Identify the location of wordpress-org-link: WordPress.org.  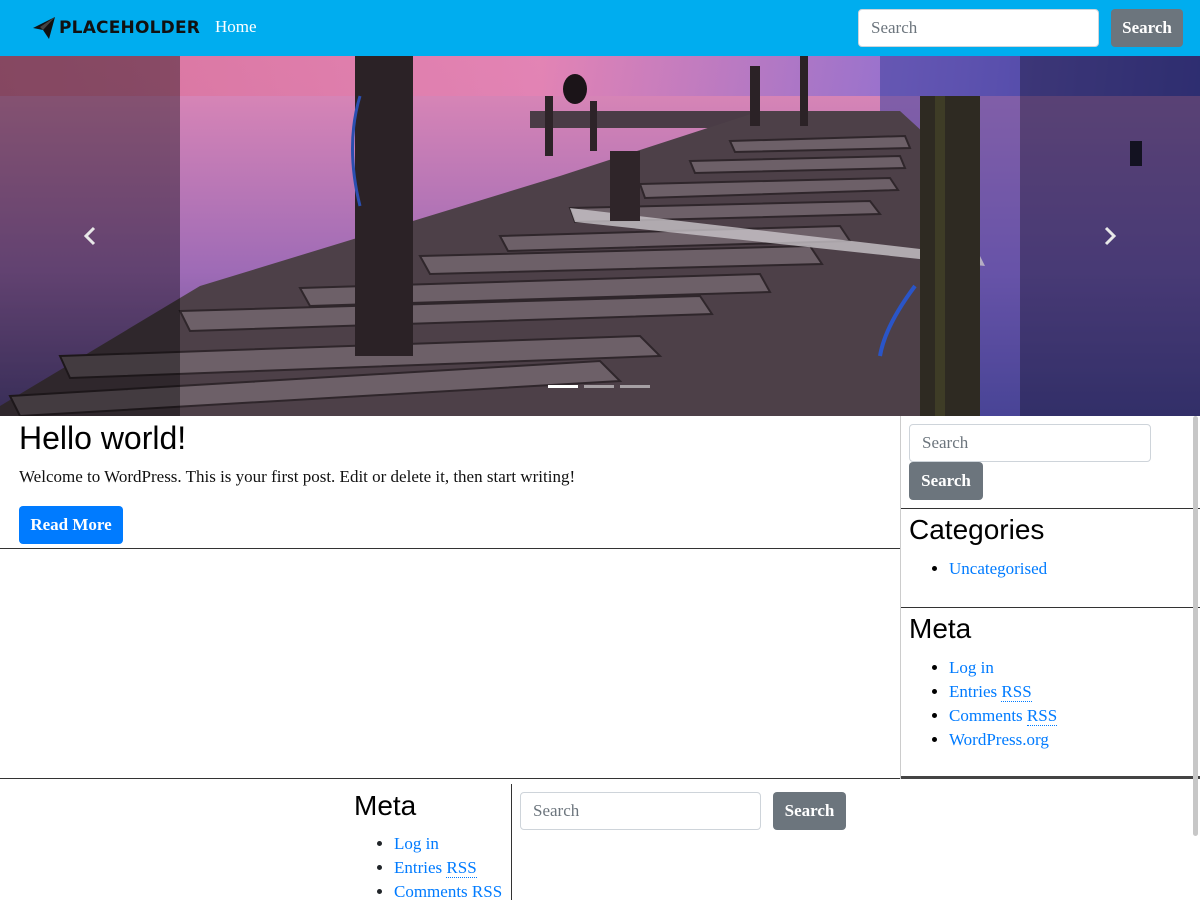
(999, 739).